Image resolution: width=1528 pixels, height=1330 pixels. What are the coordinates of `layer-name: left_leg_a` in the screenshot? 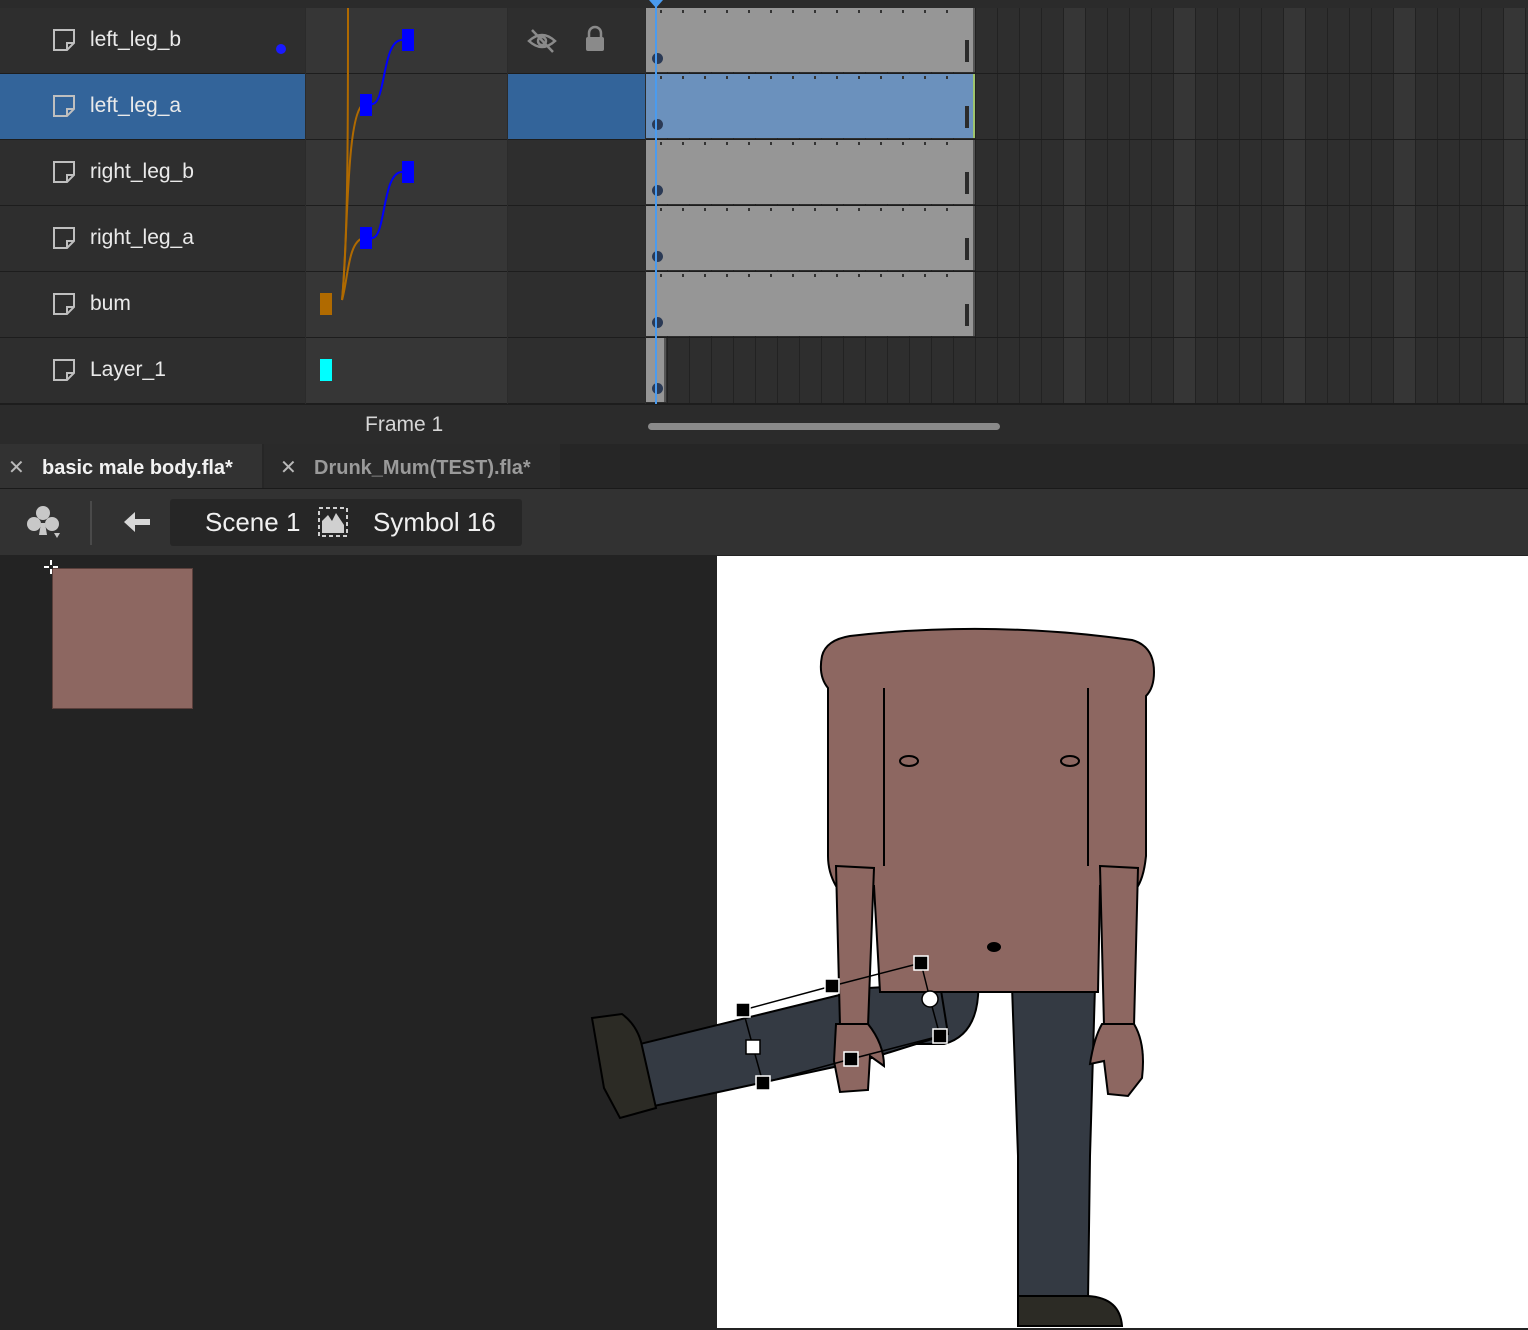 It's located at (136, 105).